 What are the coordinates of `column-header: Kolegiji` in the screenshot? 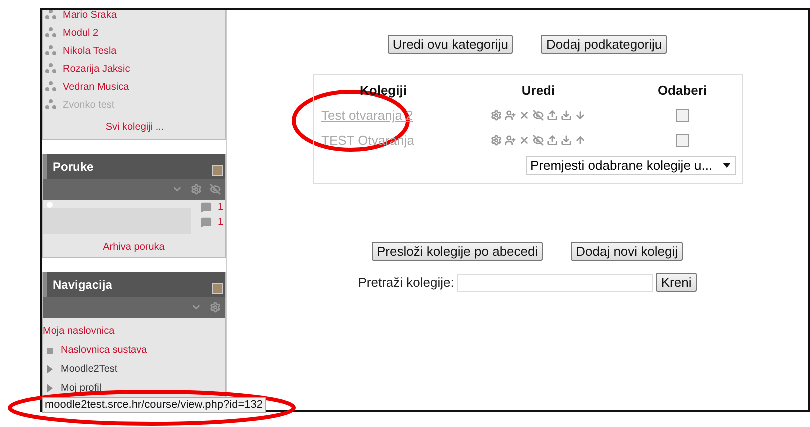 It's located at (383, 90).